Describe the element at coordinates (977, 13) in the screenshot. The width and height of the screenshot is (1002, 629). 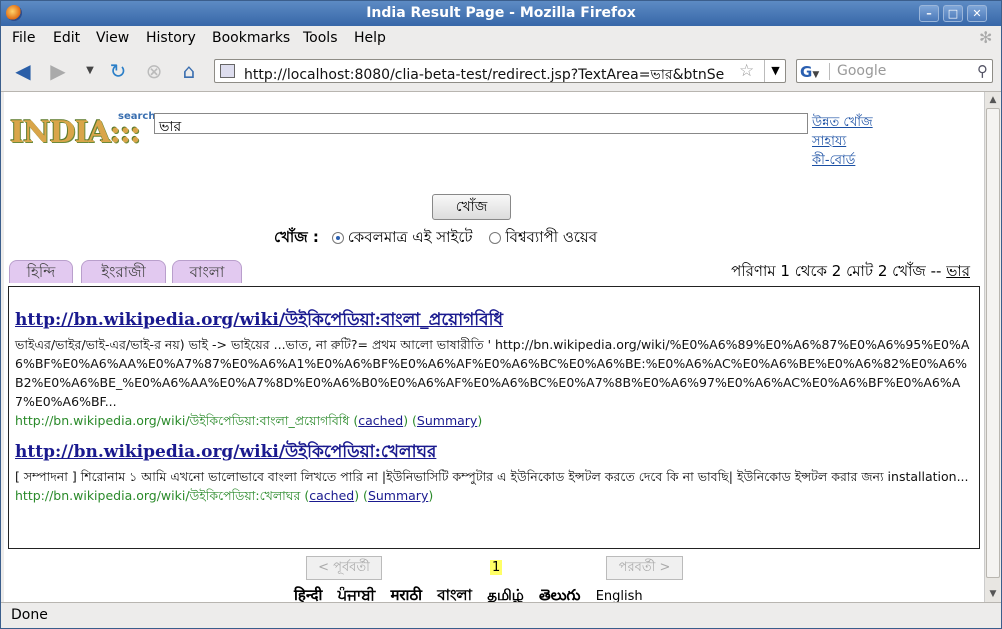
I see `close-button: ✕` at that location.